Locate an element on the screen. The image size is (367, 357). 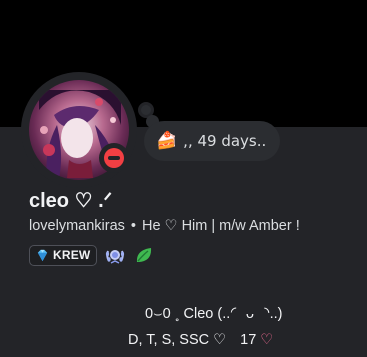
bio-line-2-count: 17 is located at coordinates (248, 340).